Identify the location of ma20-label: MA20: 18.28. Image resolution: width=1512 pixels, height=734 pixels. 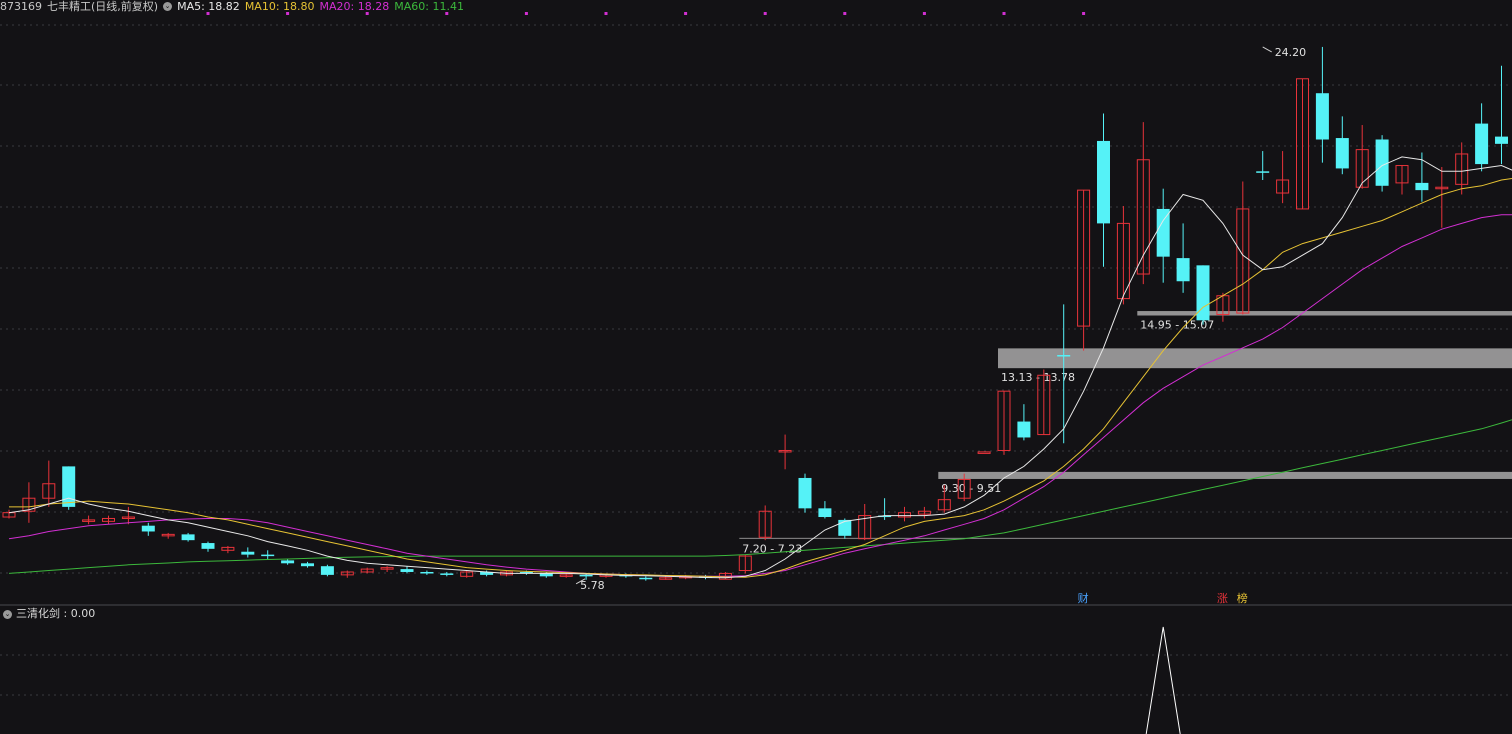
(355, 6).